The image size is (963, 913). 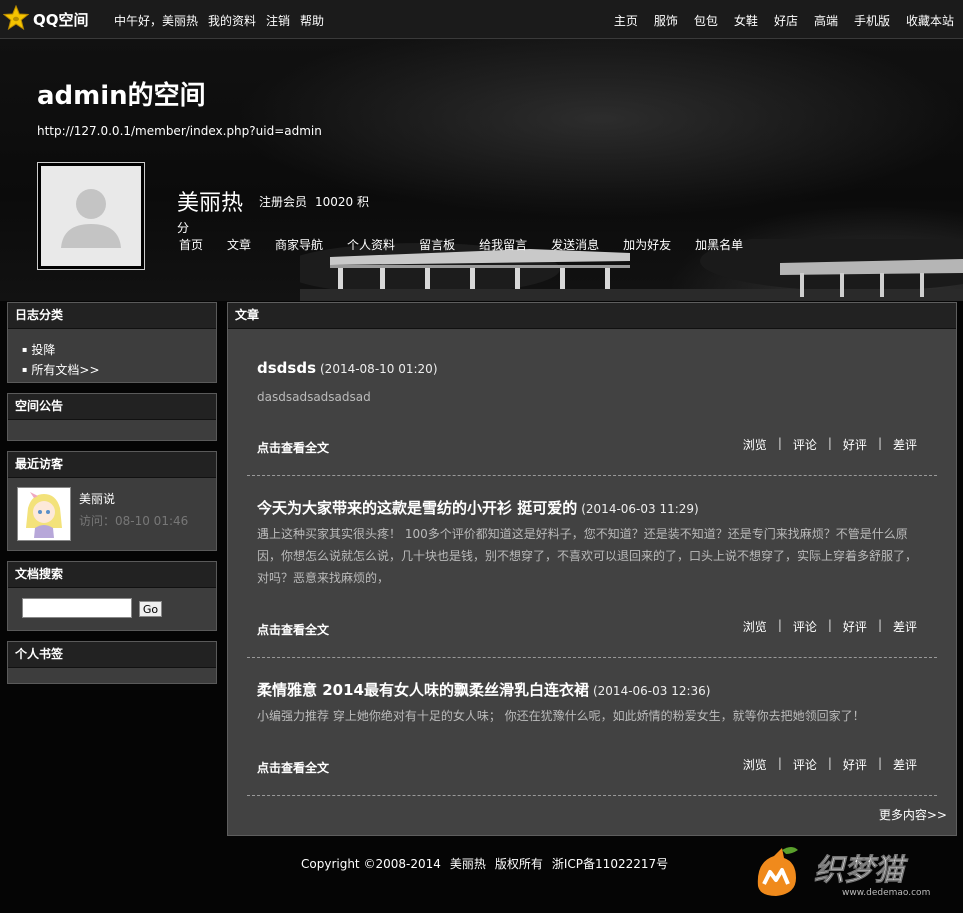 What do you see at coordinates (626, 20) in the screenshot?
I see `nav-home: 主页` at bounding box center [626, 20].